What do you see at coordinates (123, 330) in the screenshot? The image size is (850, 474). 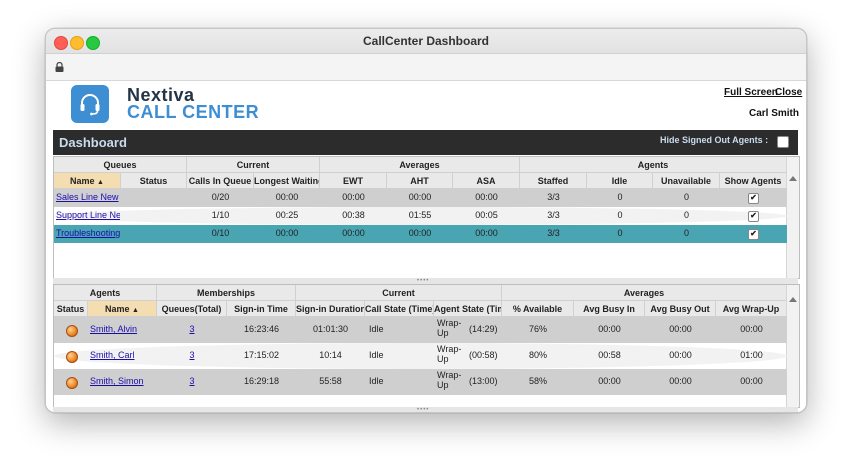 I see `agent-name-link: Smith, Alvin` at bounding box center [123, 330].